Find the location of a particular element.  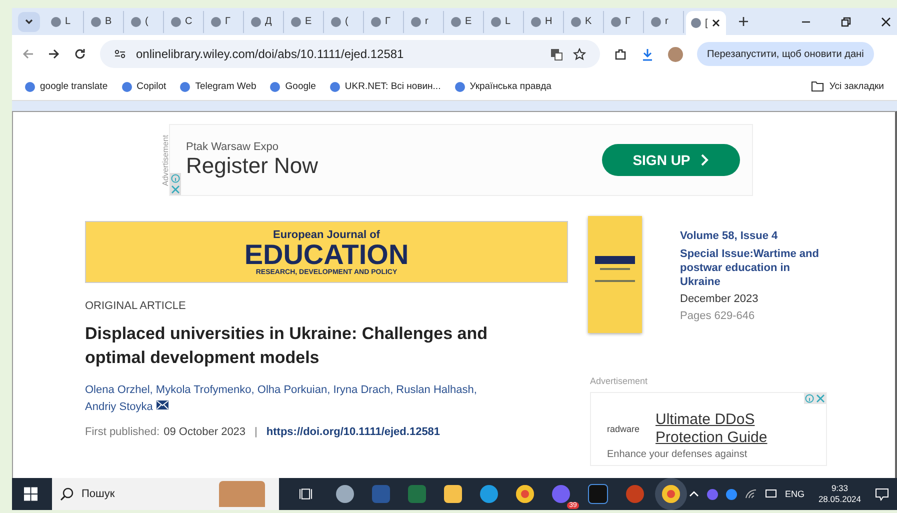

doi-link: https://doi.org/10.1111/ejed.12581 is located at coordinates (353, 432).